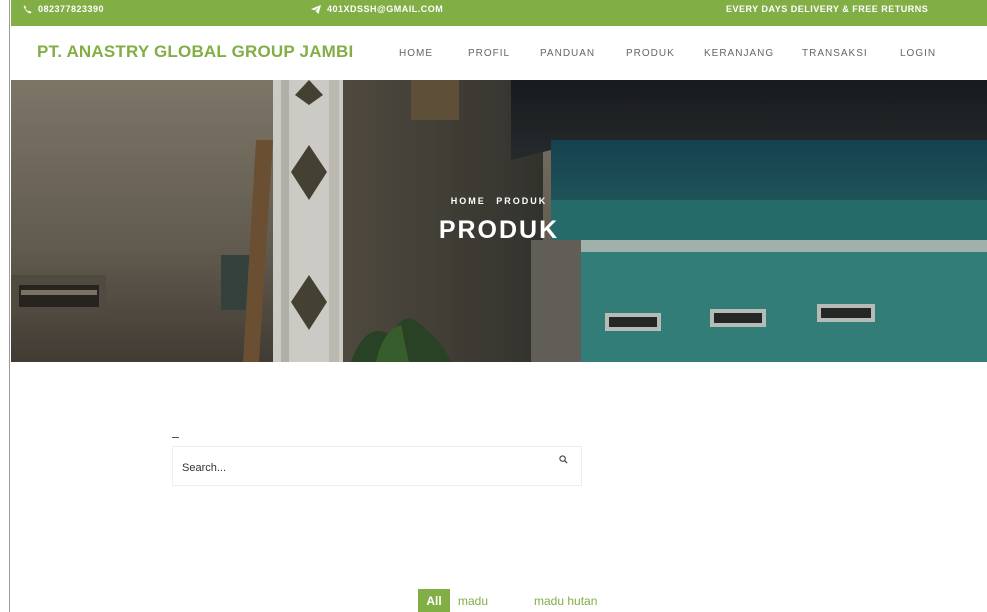 This screenshot has height=612, width=987. Describe the element at coordinates (195, 52) in the screenshot. I see `site-brand: PT. ANASTRY GLOBAL GROUP JAMBI` at that location.